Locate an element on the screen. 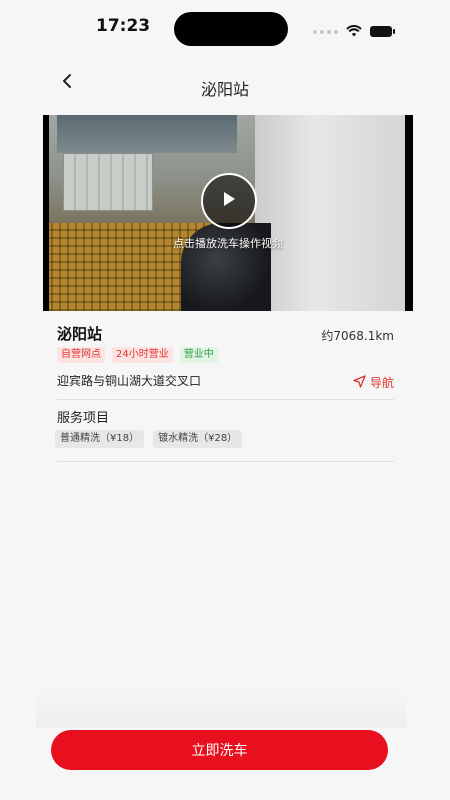 Image resolution: width=450 pixels, height=800 pixels. navigation-arrow-icon is located at coordinates (359, 382).